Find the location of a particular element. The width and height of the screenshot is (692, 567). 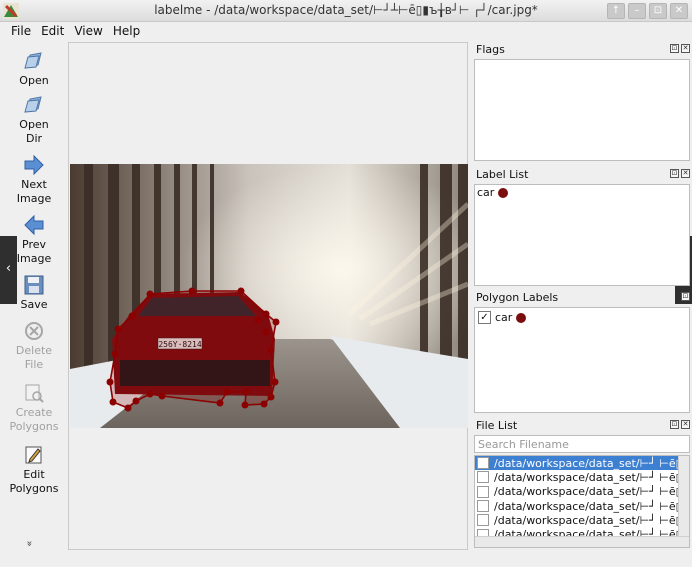

file-list-title: File List is located at coordinates (497, 425).